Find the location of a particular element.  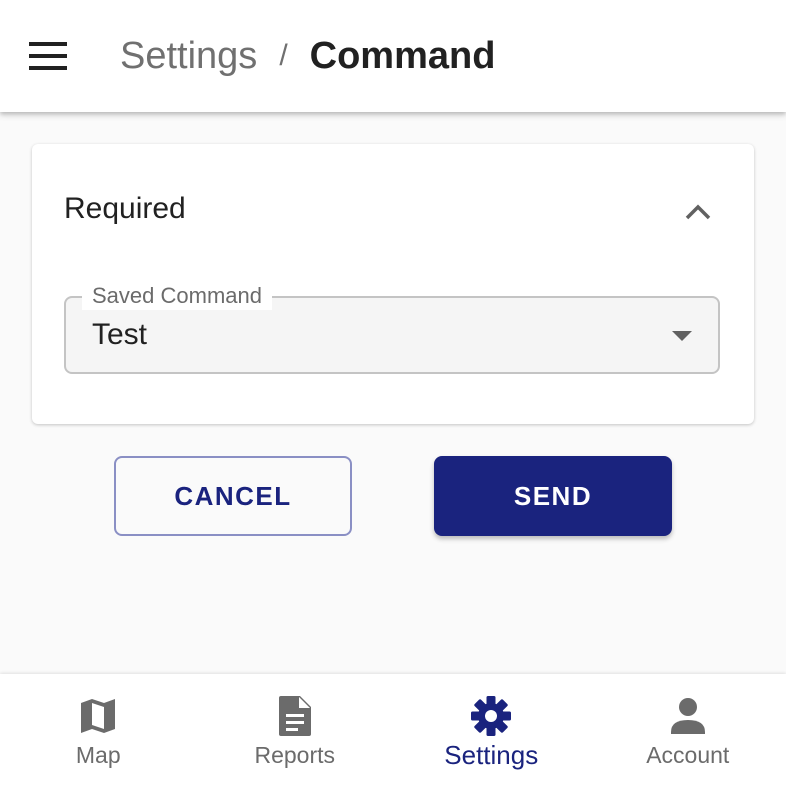

menu-button is located at coordinates (48, 56).